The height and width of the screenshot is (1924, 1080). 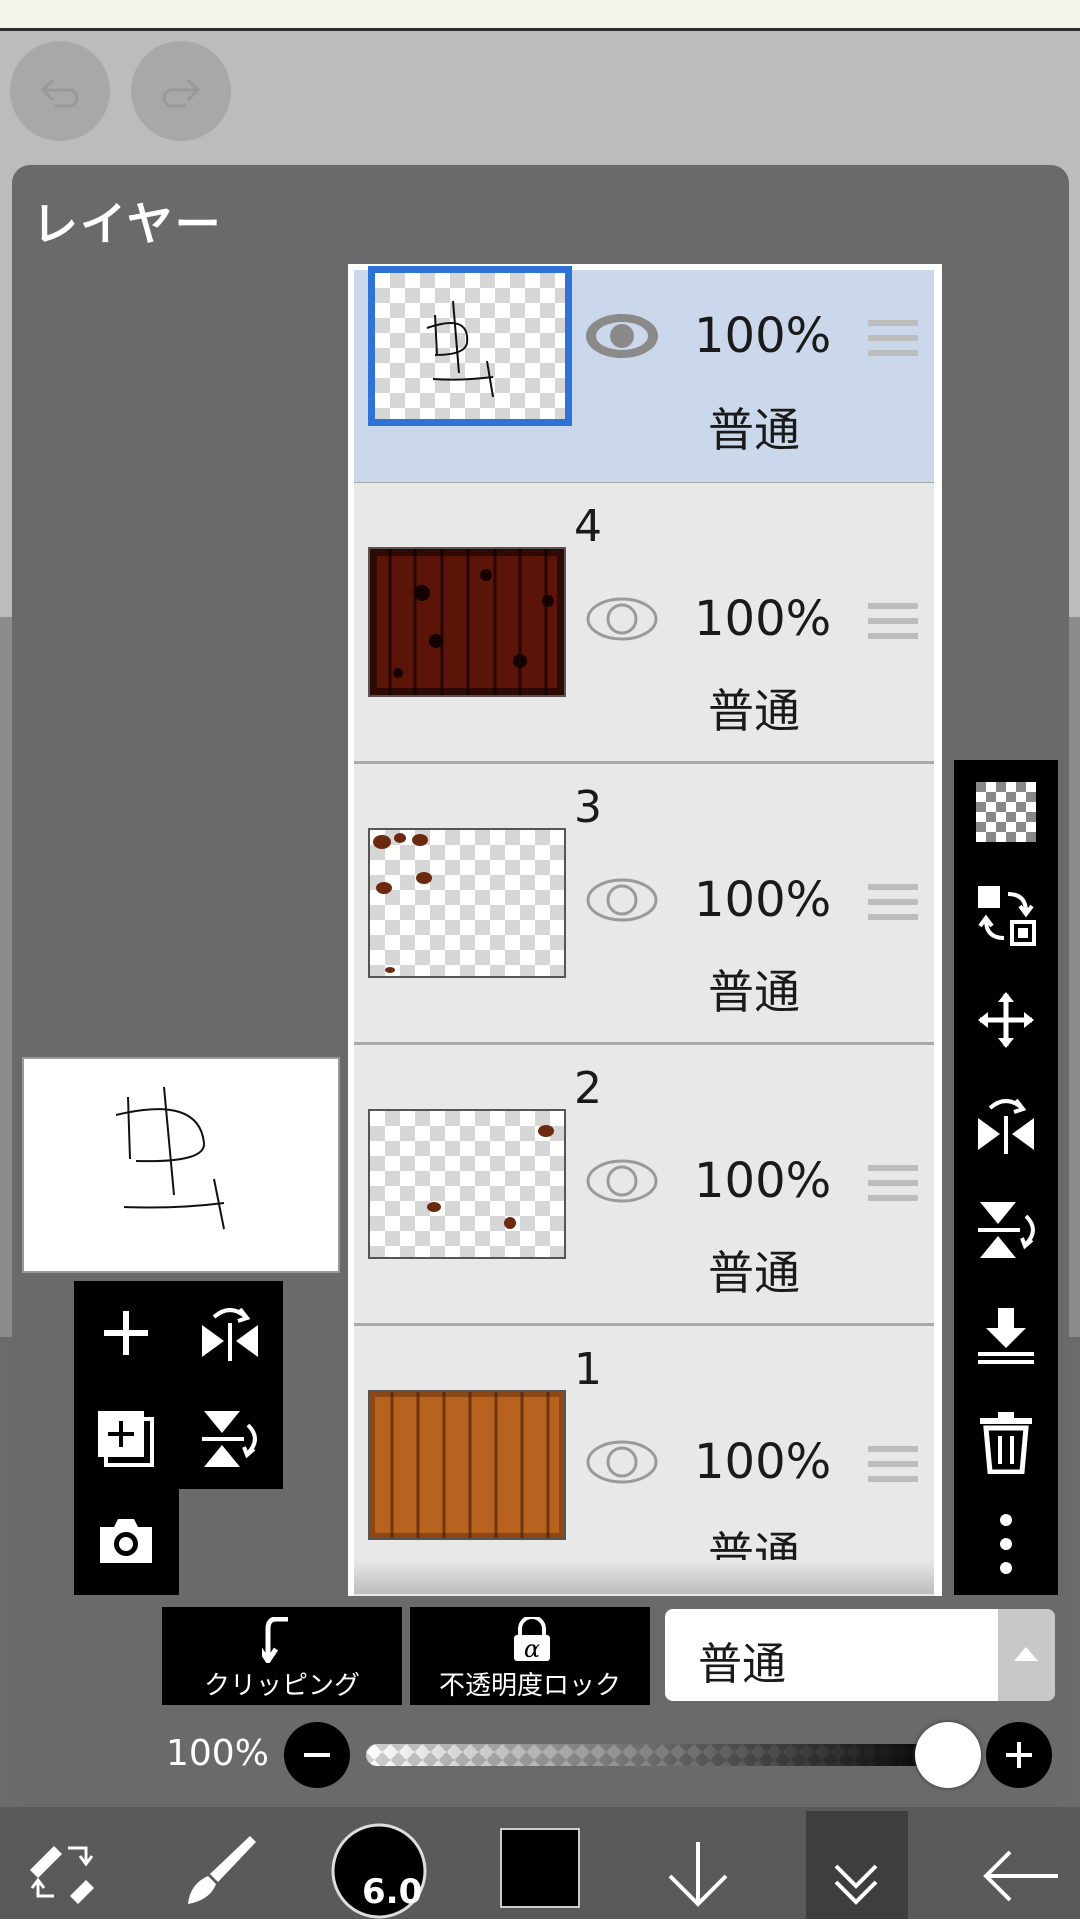 I want to click on layer-row: 4 100% 普通, so click(x=644, y=623).